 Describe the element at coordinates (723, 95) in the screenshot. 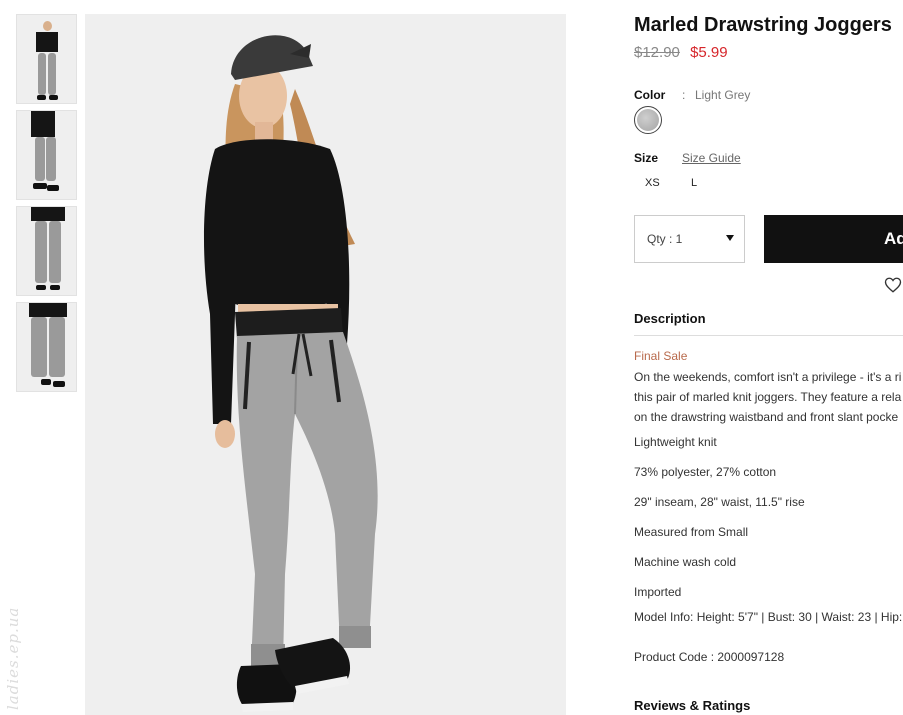

I see `color-value: Light Grey` at that location.